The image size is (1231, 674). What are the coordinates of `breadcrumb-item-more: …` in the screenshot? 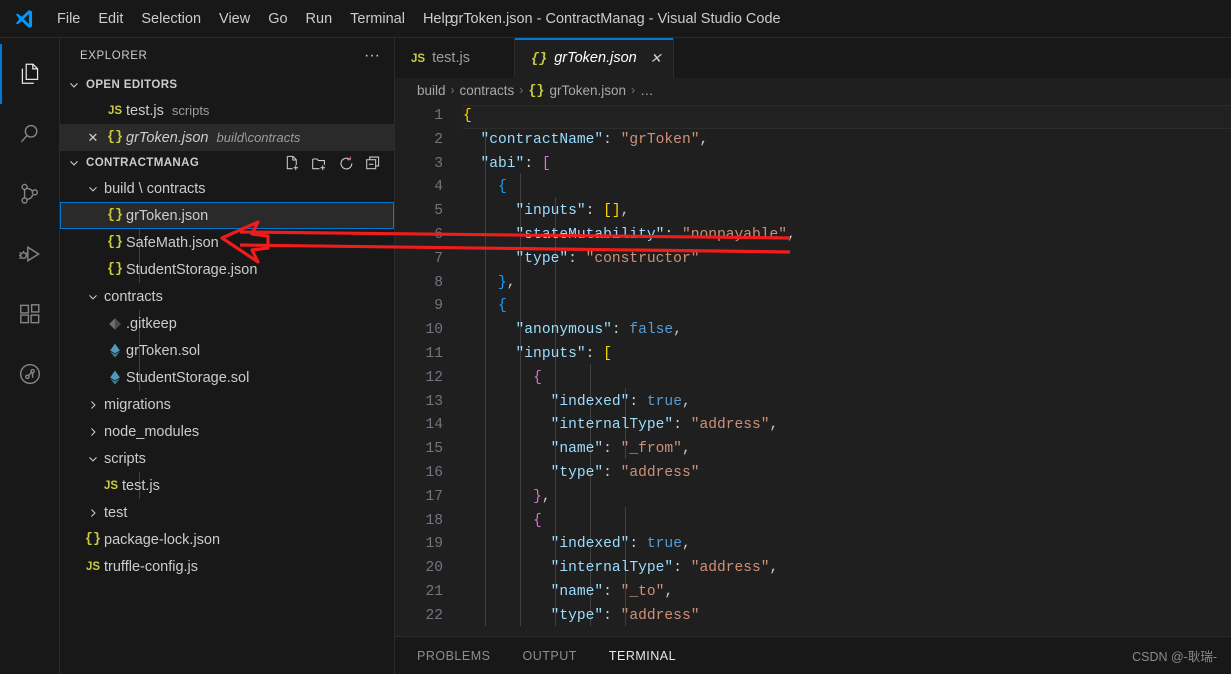 It's located at (647, 90).